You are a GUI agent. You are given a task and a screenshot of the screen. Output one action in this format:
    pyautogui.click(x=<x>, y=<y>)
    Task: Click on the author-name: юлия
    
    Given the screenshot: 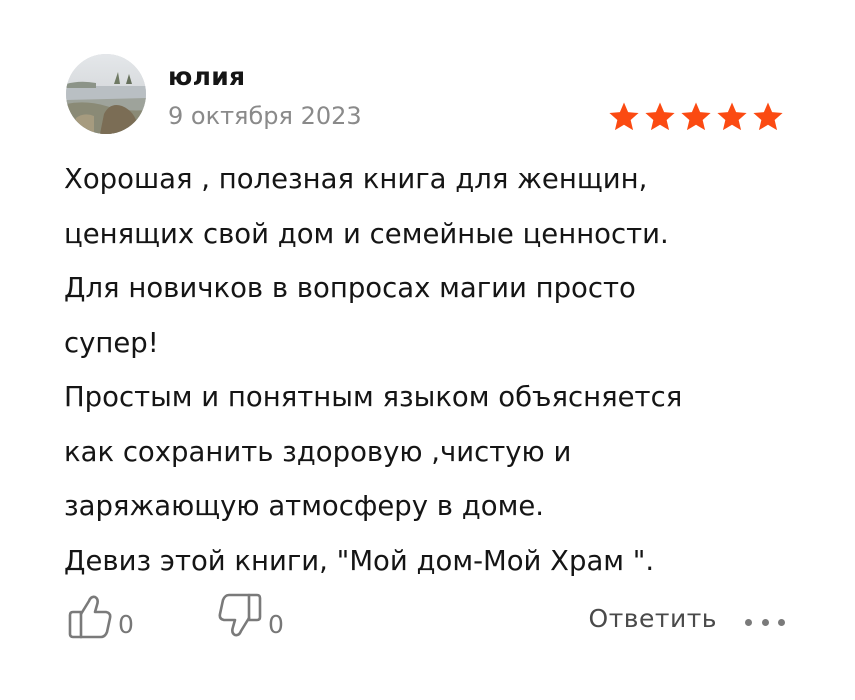 What is the action you would take?
    pyautogui.click(x=206, y=76)
    